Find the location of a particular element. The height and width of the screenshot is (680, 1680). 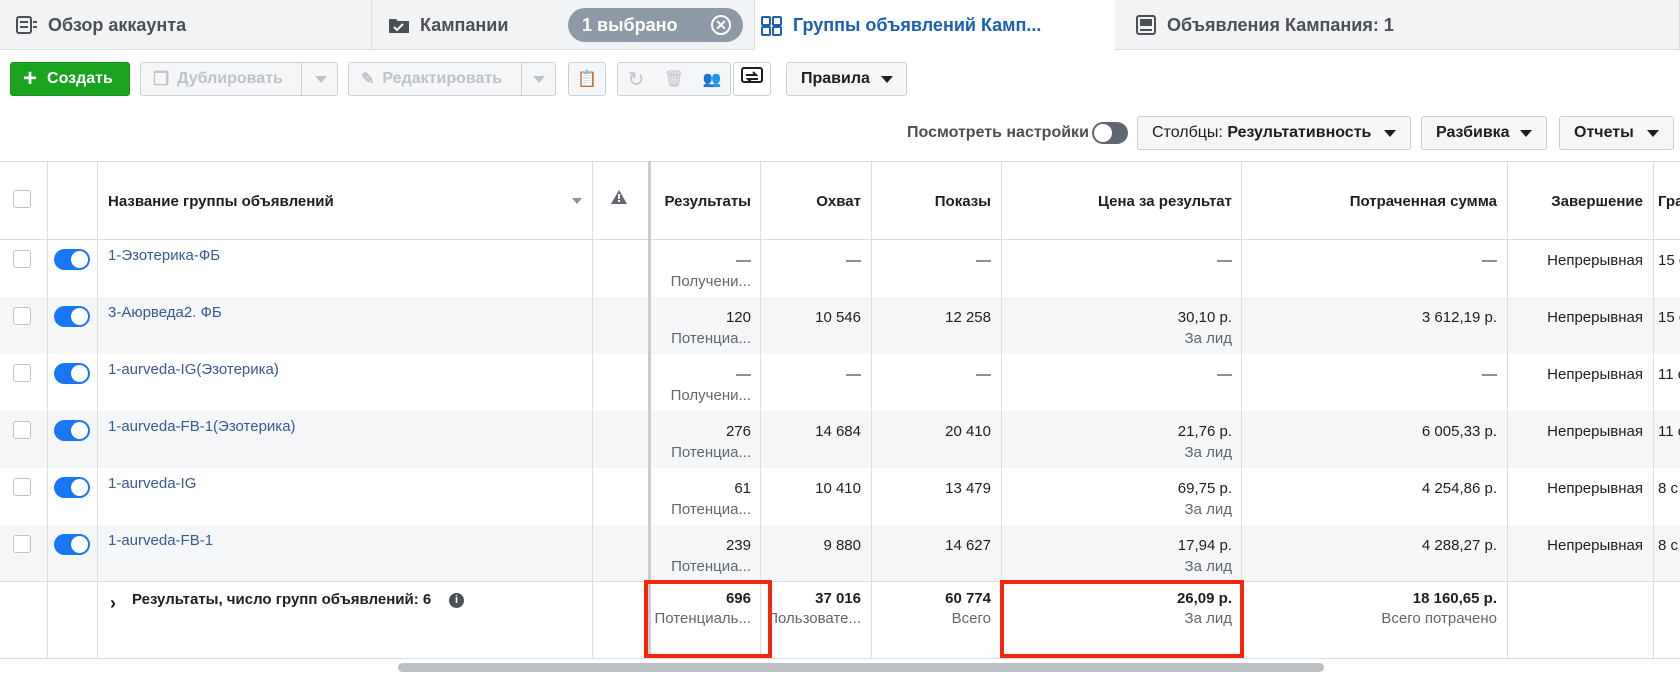

edit-label: Редактировать is located at coordinates (442, 78).